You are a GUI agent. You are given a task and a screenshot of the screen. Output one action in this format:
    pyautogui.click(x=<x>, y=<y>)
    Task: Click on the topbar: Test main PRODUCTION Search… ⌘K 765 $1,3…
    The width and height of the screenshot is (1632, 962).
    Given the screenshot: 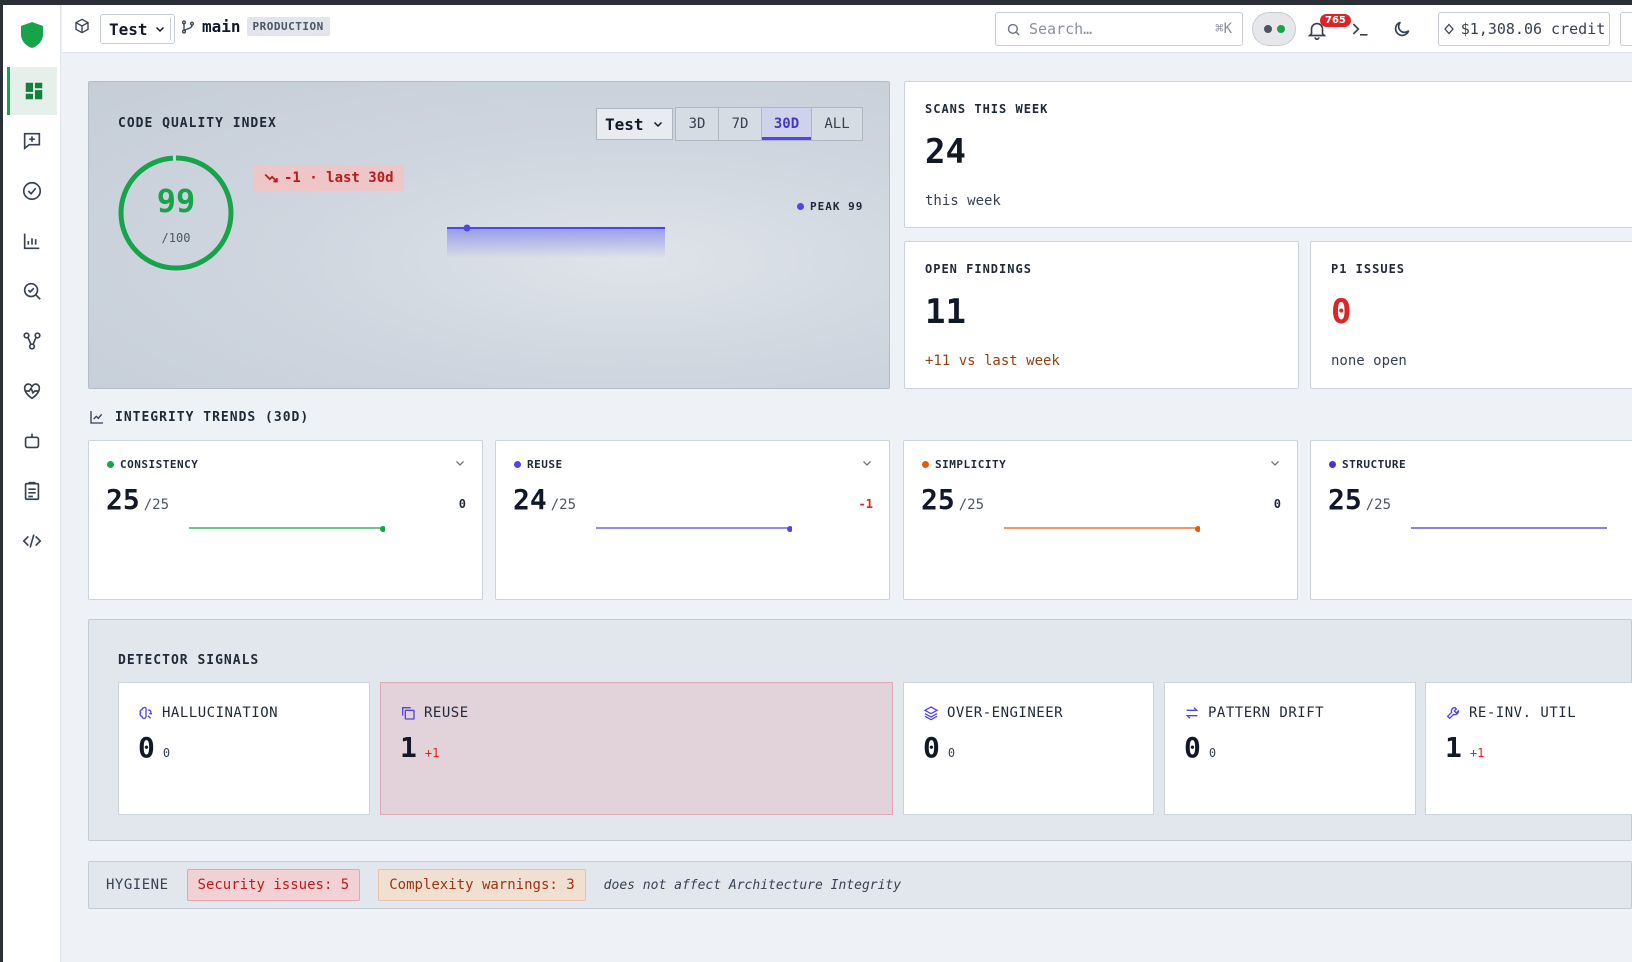 What is the action you would take?
    pyautogui.click(x=847, y=29)
    